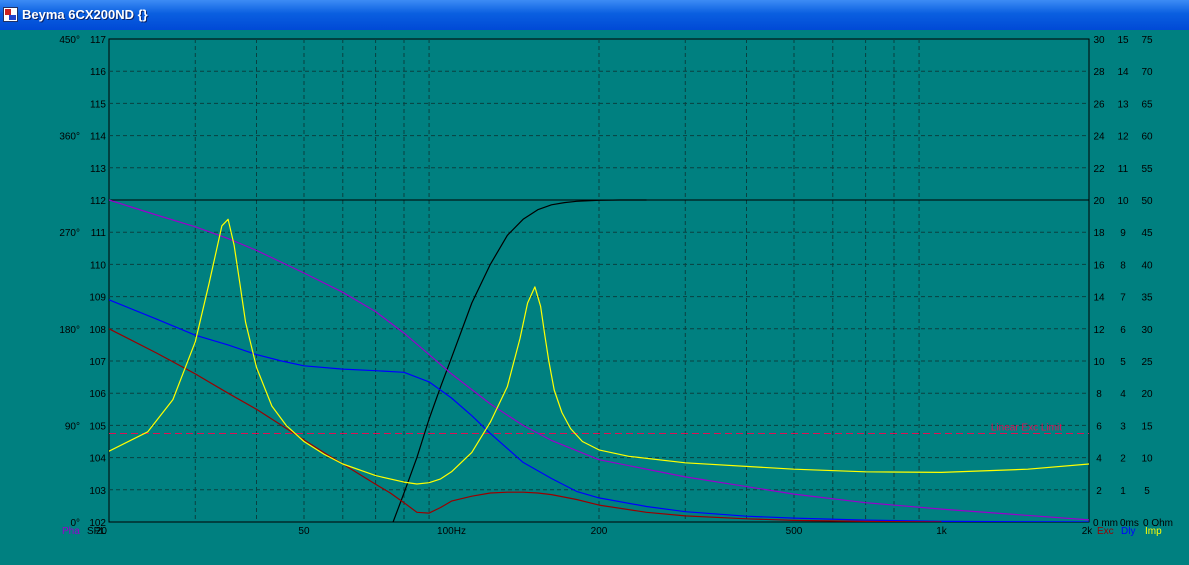  I want to click on spl-tick-label: 107, so click(97, 362).